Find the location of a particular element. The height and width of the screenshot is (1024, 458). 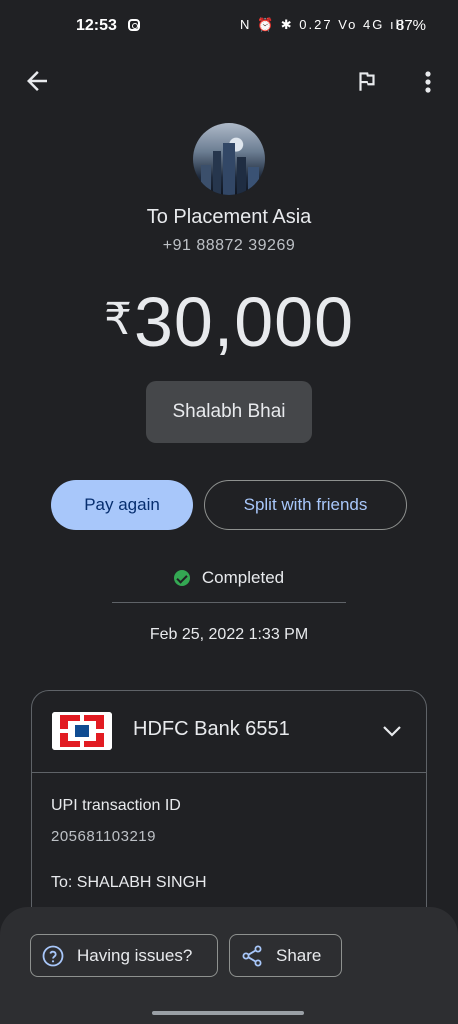

payee-name: To Placement Asia is located at coordinates (229, 217).